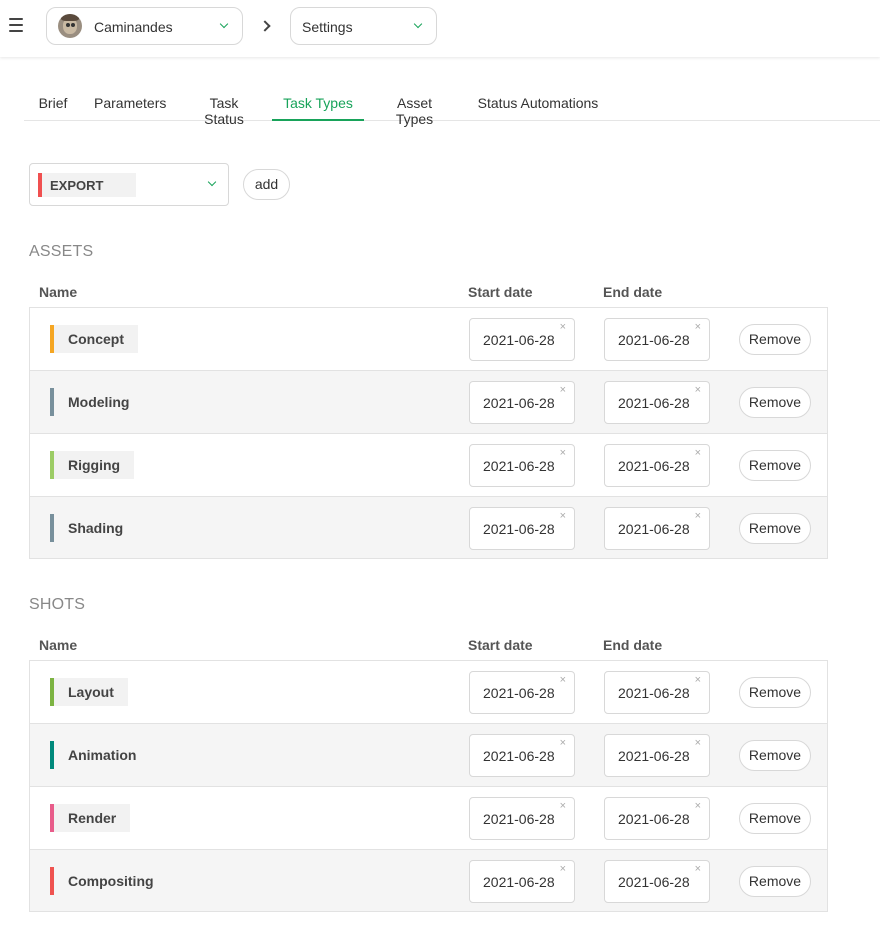  Describe the element at coordinates (363, 26) in the screenshot. I see `section-selector: Settings` at that location.